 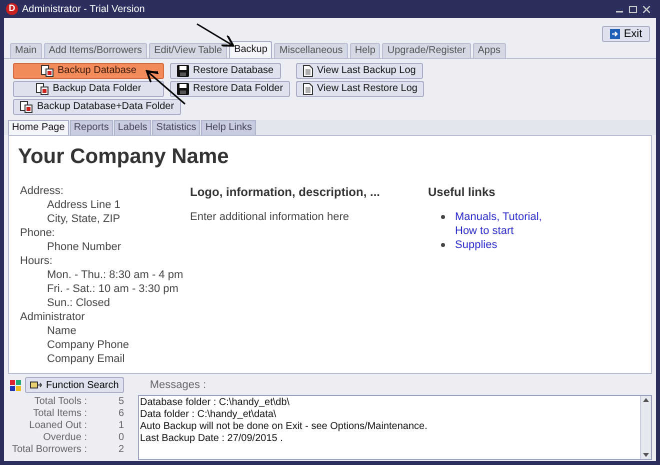 I want to click on window-title: Administrator - Trial Version, so click(x=83, y=9).